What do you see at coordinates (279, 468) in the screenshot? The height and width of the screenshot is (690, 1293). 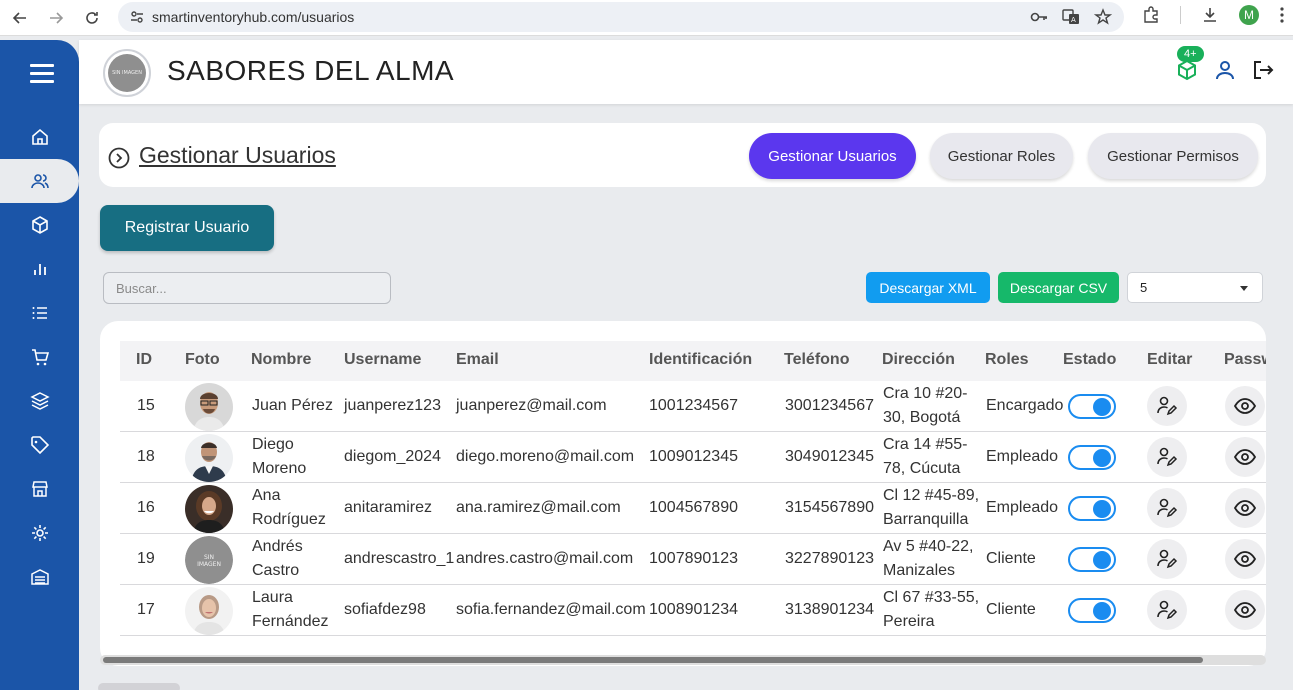 I see `cell-name-line2: Moreno` at bounding box center [279, 468].